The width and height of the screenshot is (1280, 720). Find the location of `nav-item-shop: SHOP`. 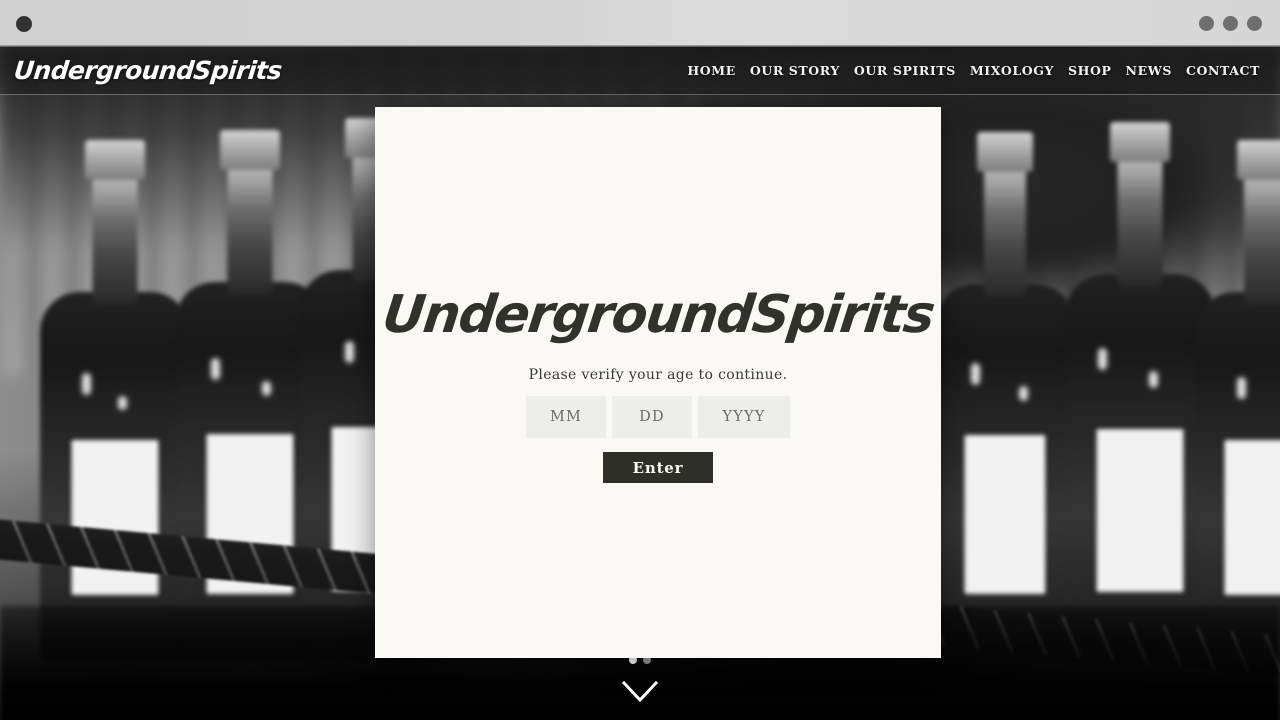

nav-item-shop: SHOP is located at coordinates (1090, 70).